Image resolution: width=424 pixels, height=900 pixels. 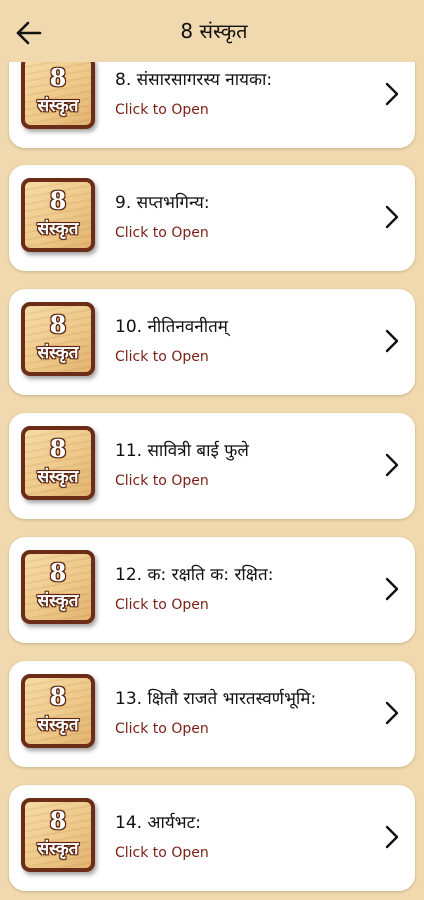 I want to click on chapter-title: 13. क्षितौ राजते भारतस्वर्णभूमि:, so click(x=216, y=699).